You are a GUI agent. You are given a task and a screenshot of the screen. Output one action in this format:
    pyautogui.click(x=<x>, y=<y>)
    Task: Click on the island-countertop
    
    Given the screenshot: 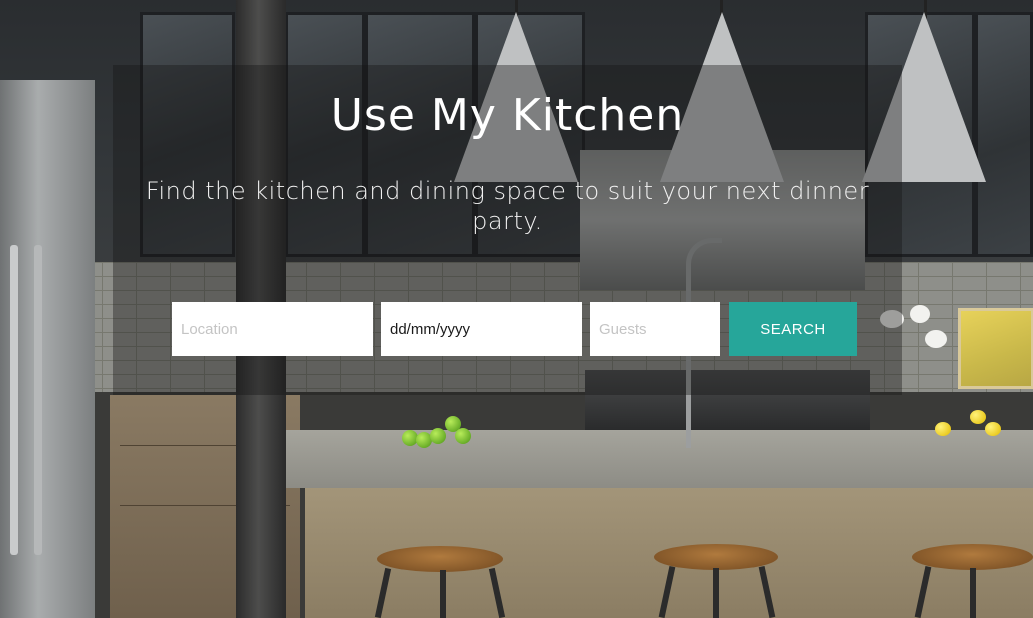 What is the action you would take?
    pyautogui.click(x=654, y=459)
    